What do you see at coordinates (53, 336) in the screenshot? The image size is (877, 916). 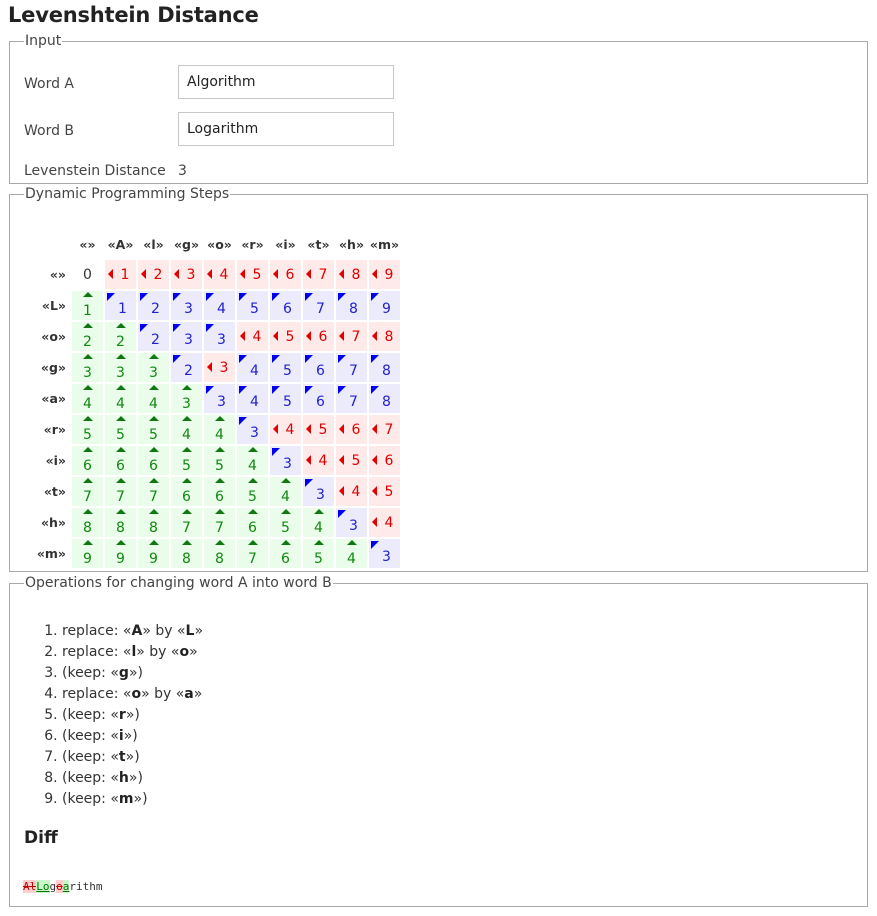 I see `dp-row-header: «o»` at bounding box center [53, 336].